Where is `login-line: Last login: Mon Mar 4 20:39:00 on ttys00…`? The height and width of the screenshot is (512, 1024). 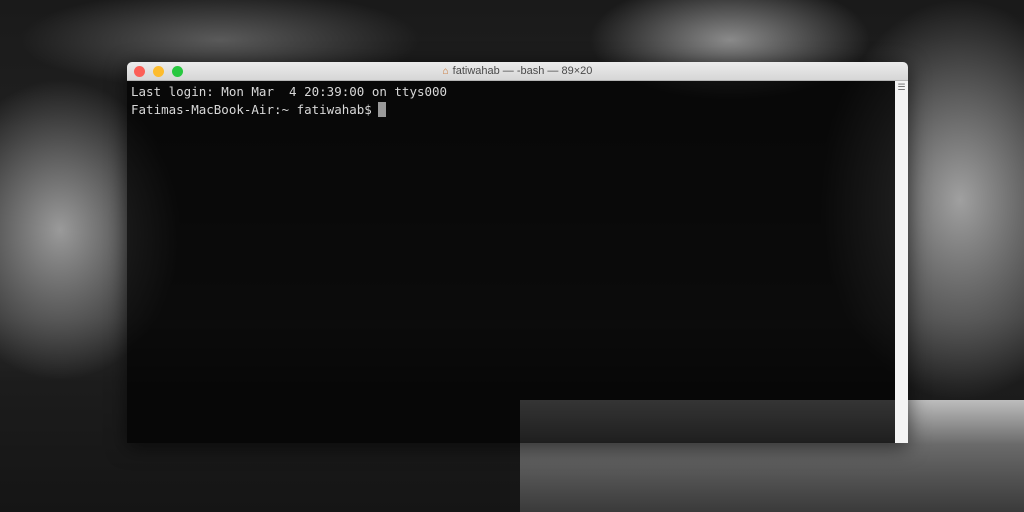
login-line: Last login: Mon Mar 4 20:39:00 on ttys00… is located at coordinates (289, 91).